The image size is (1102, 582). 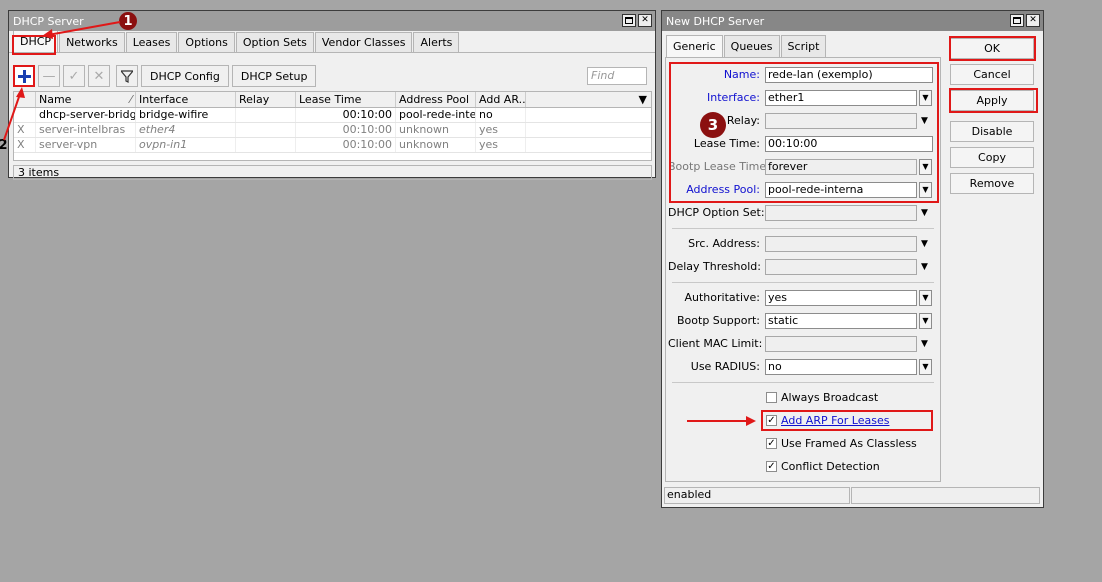 What do you see at coordinates (771, 443) in the screenshot?
I see `use-framed-classless-checkbox: ✓` at bounding box center [771, 443].